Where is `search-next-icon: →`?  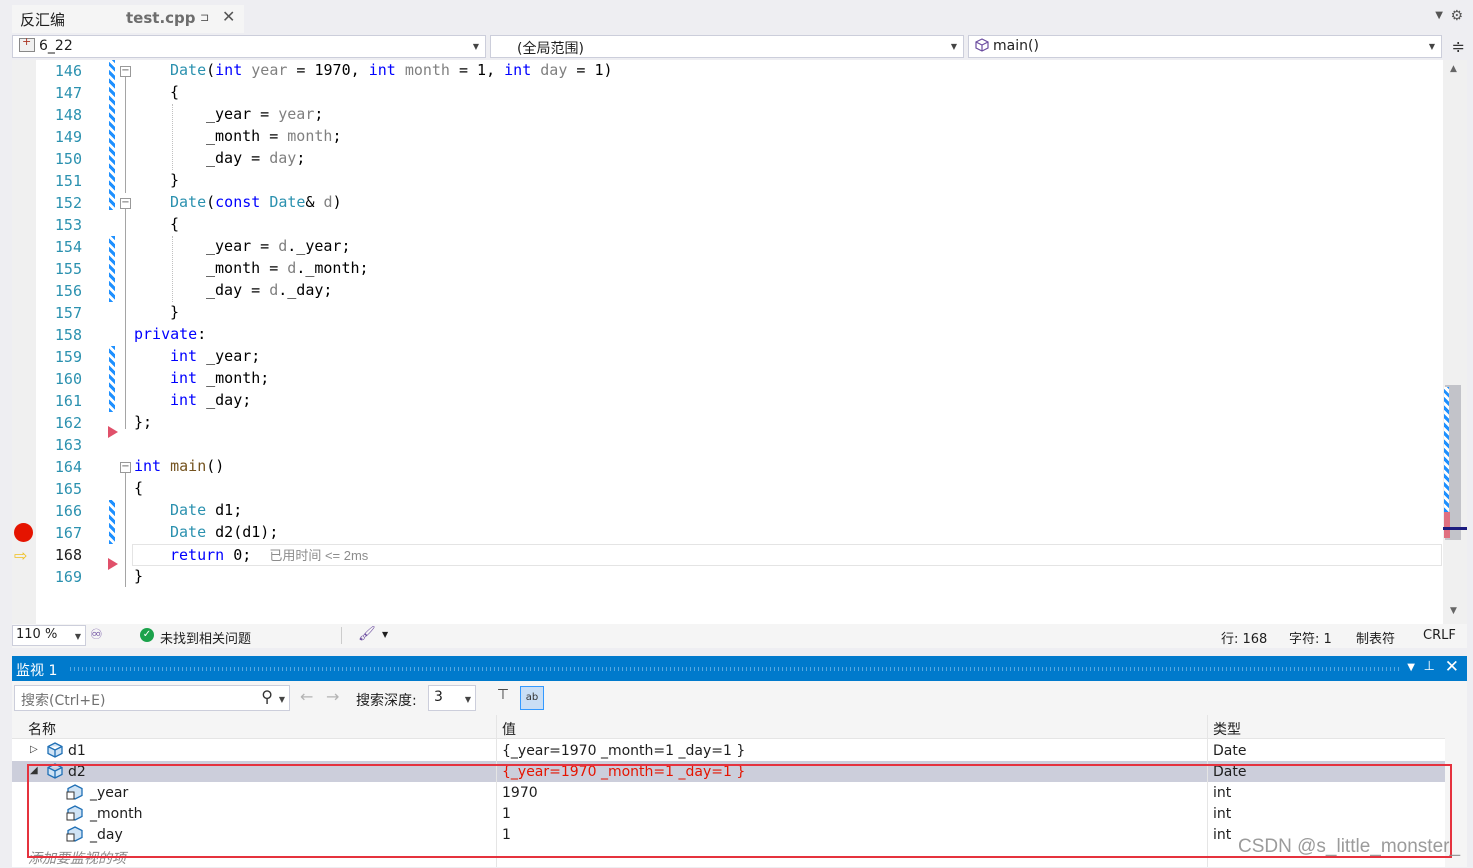
search-next-icon: → is located at coordinates (332, 696).